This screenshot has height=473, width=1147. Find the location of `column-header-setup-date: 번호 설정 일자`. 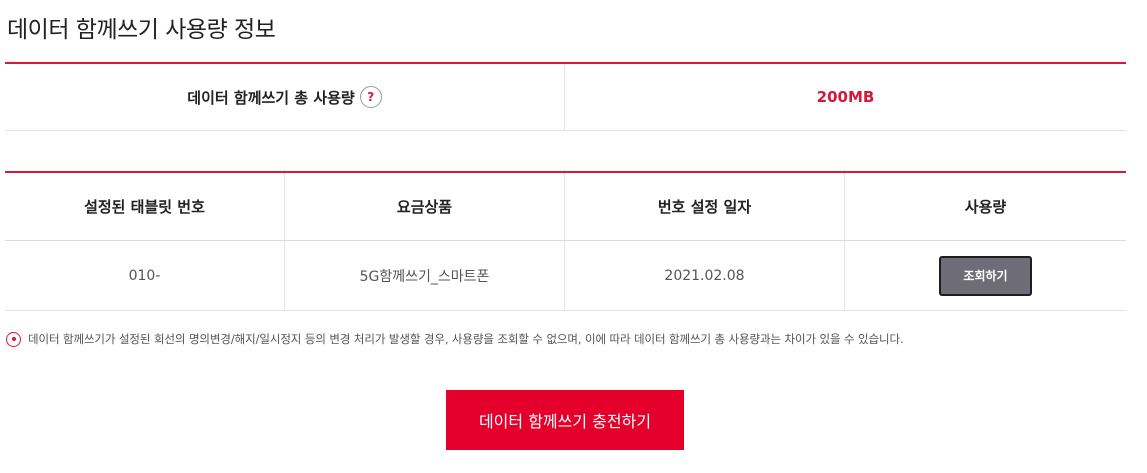

column-header-setup-date: 번호 설정 일자 is located at coordinates (705, 206).